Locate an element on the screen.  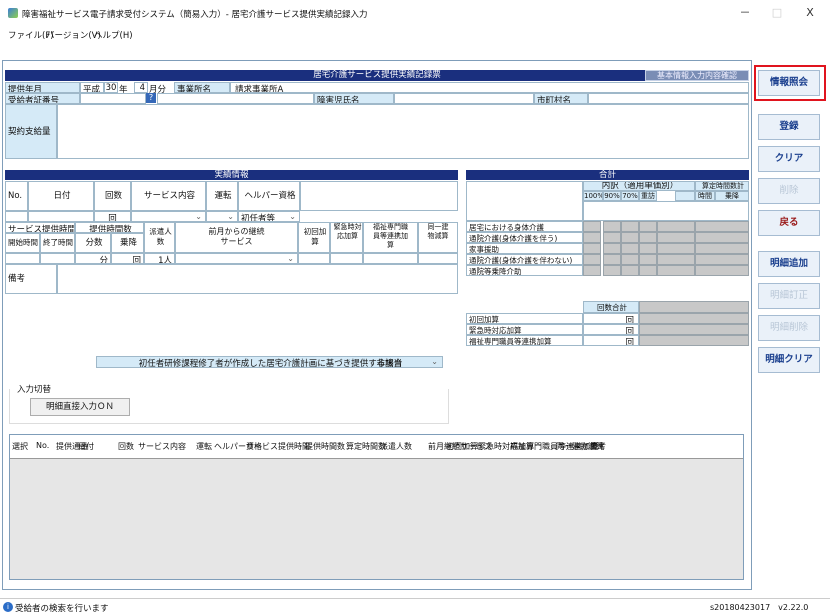
month-field: 4 is located at coordinates (141, 87).